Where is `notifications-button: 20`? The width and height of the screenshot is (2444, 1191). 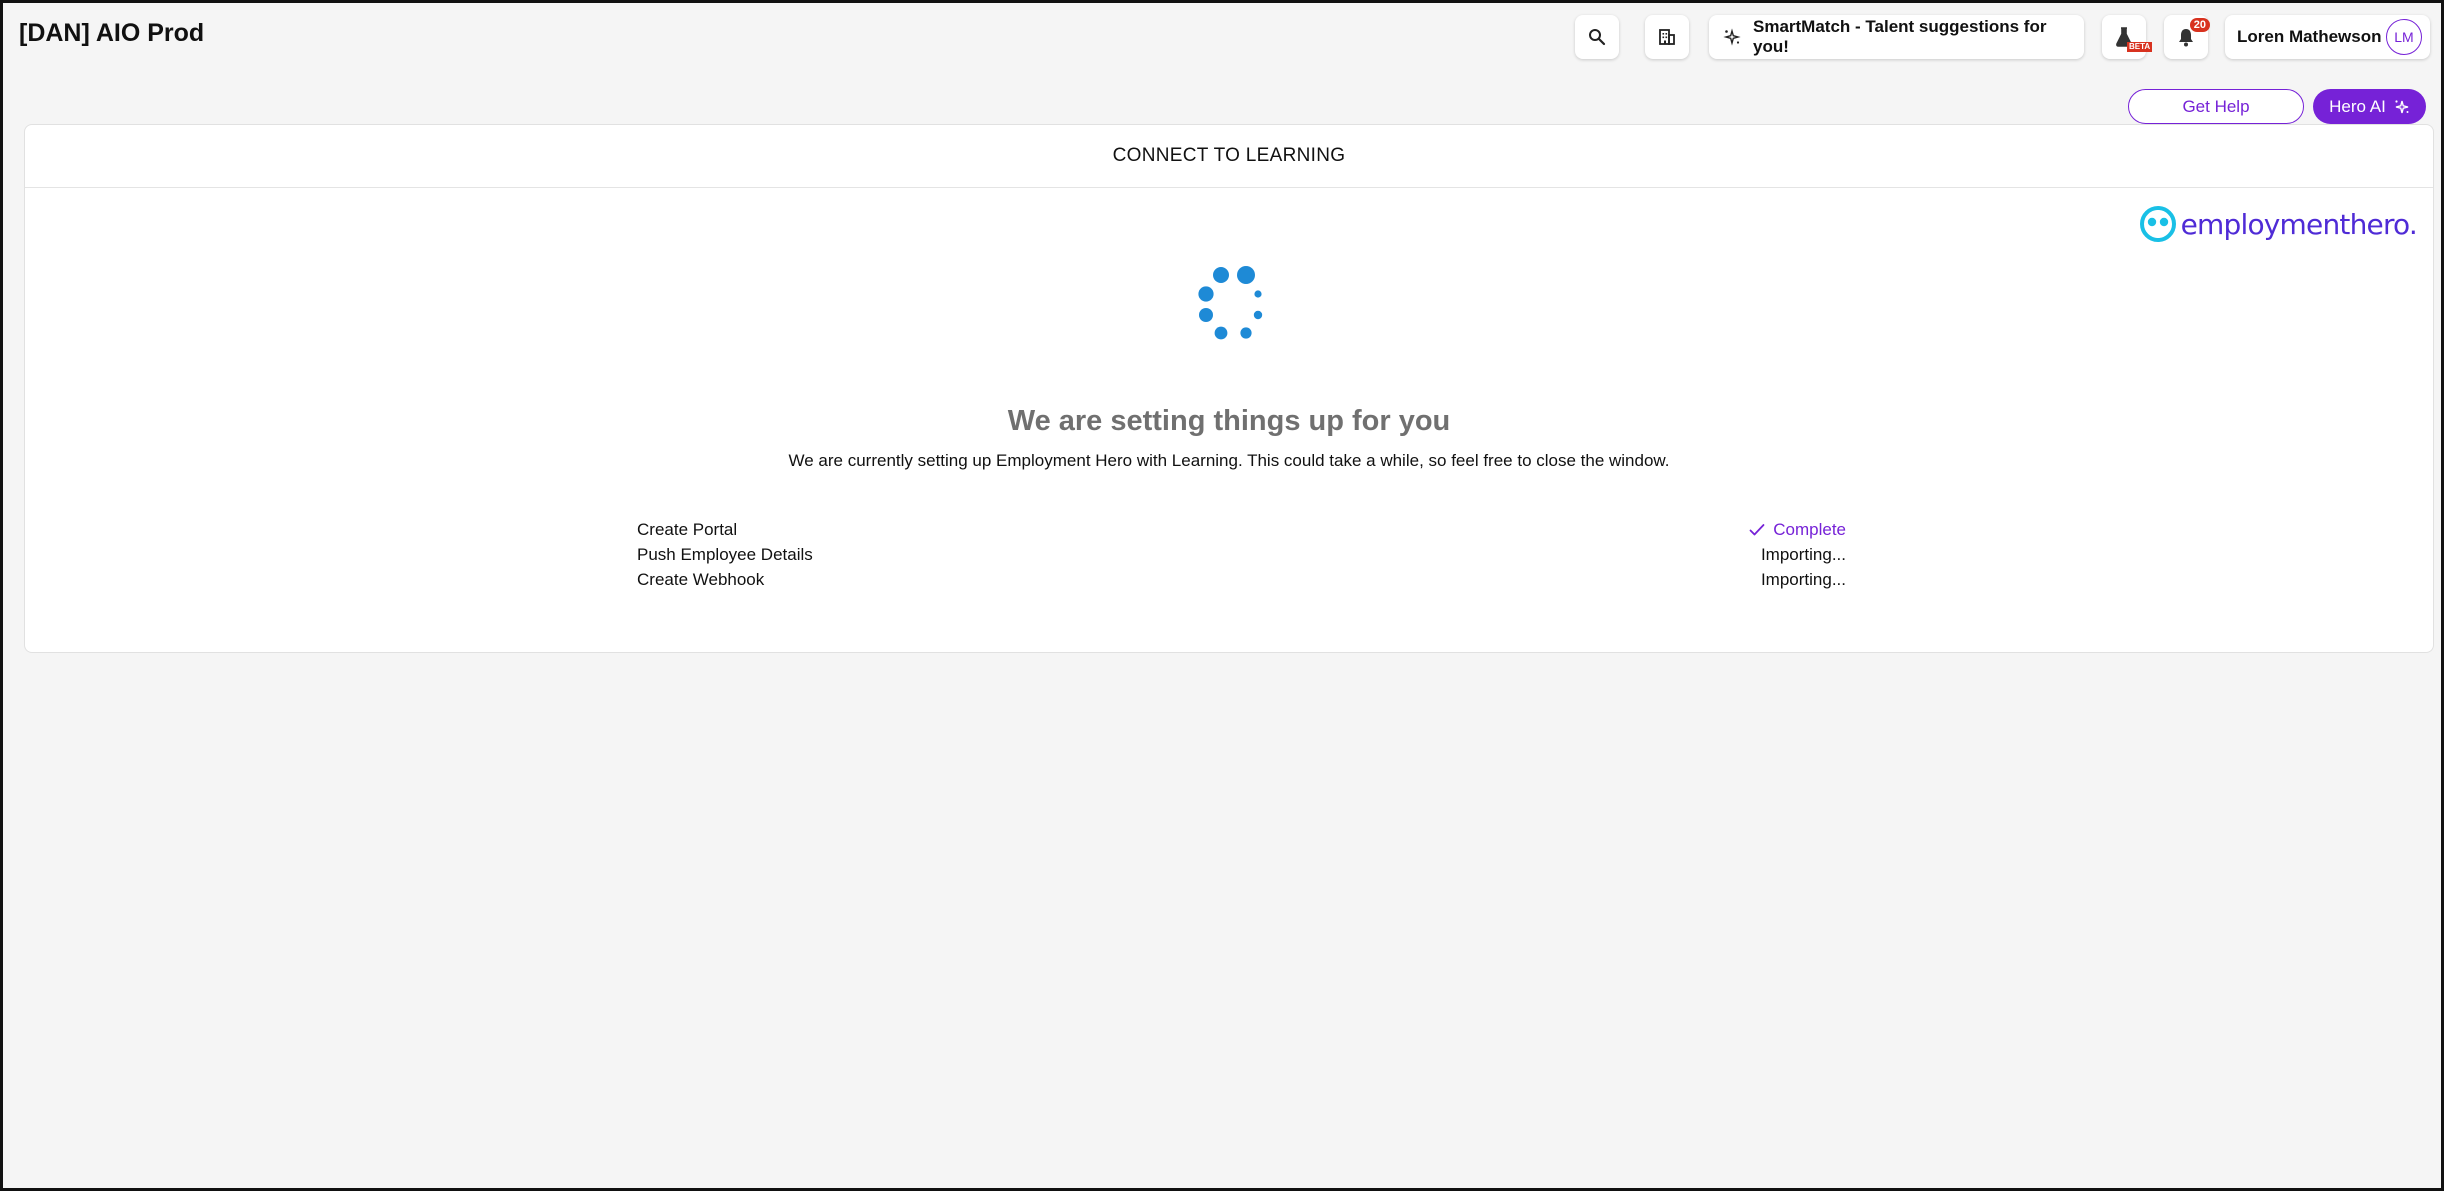 notifications-button: 20 is located at coordinates (2187, 37).